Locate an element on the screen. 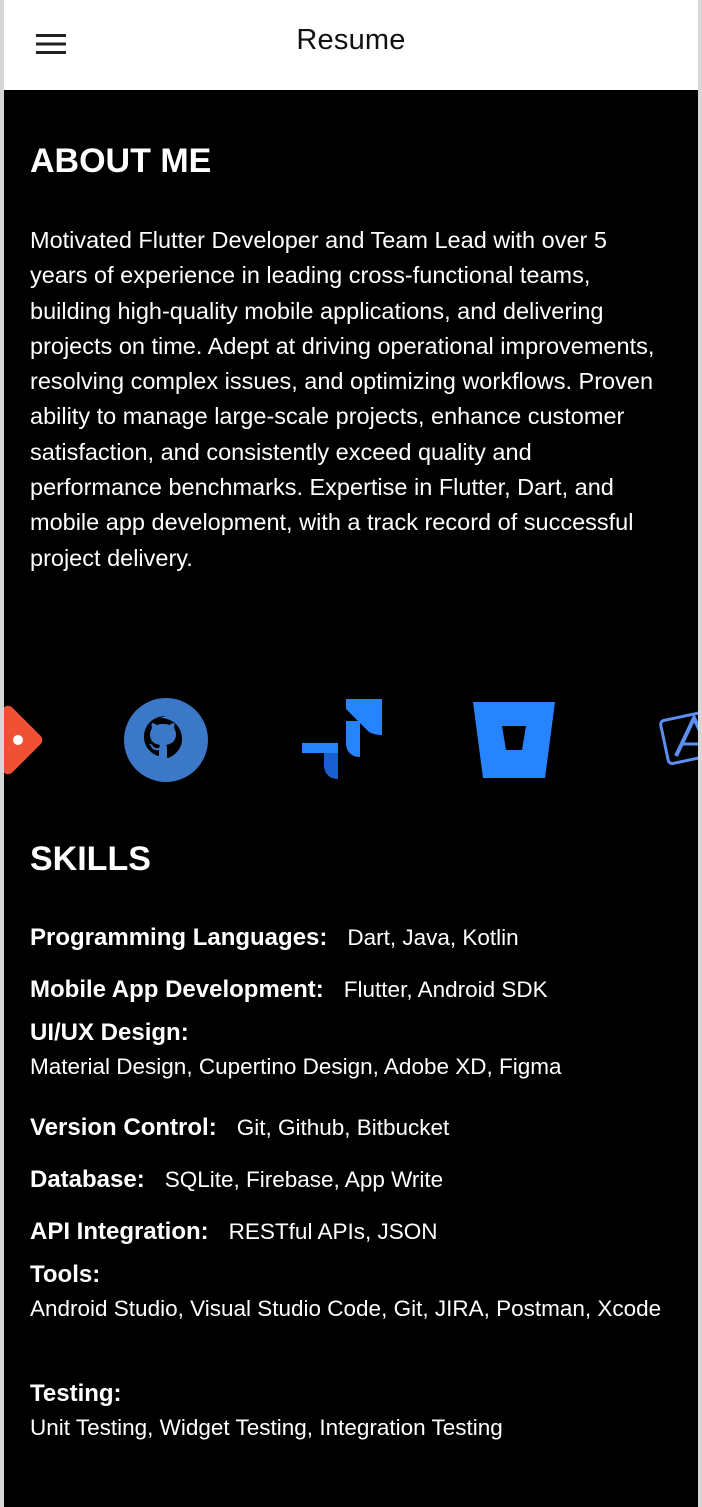 The image size is (702, 1507). skill-value: Git, Github, Bitbucket is located at coordinates (343, 1127).